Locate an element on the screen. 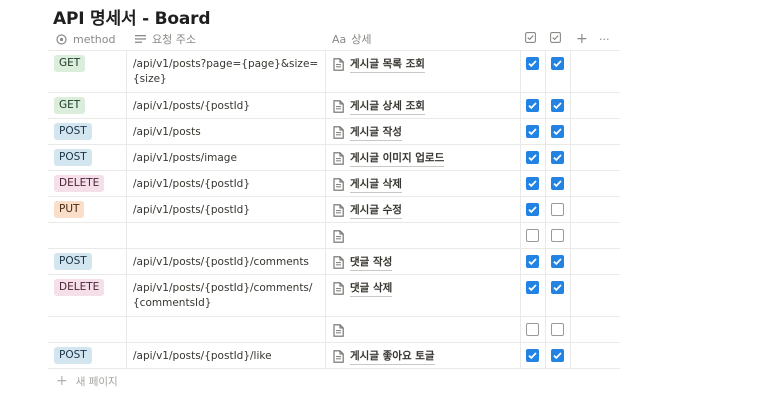 The image size is (758, 404). path-cell: /api/v1/posts?page={page}&size={size} is located at coordinates (226, 71).